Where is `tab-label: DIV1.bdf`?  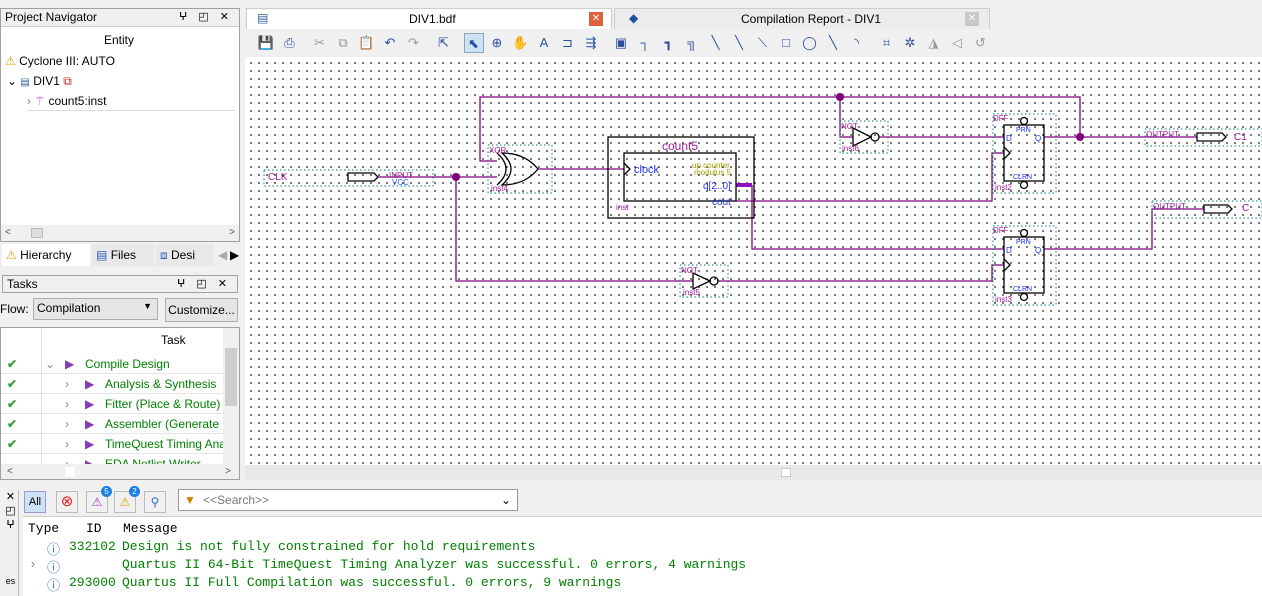 tab-label: DIV1.bdf is located at coordinates (432, 19).